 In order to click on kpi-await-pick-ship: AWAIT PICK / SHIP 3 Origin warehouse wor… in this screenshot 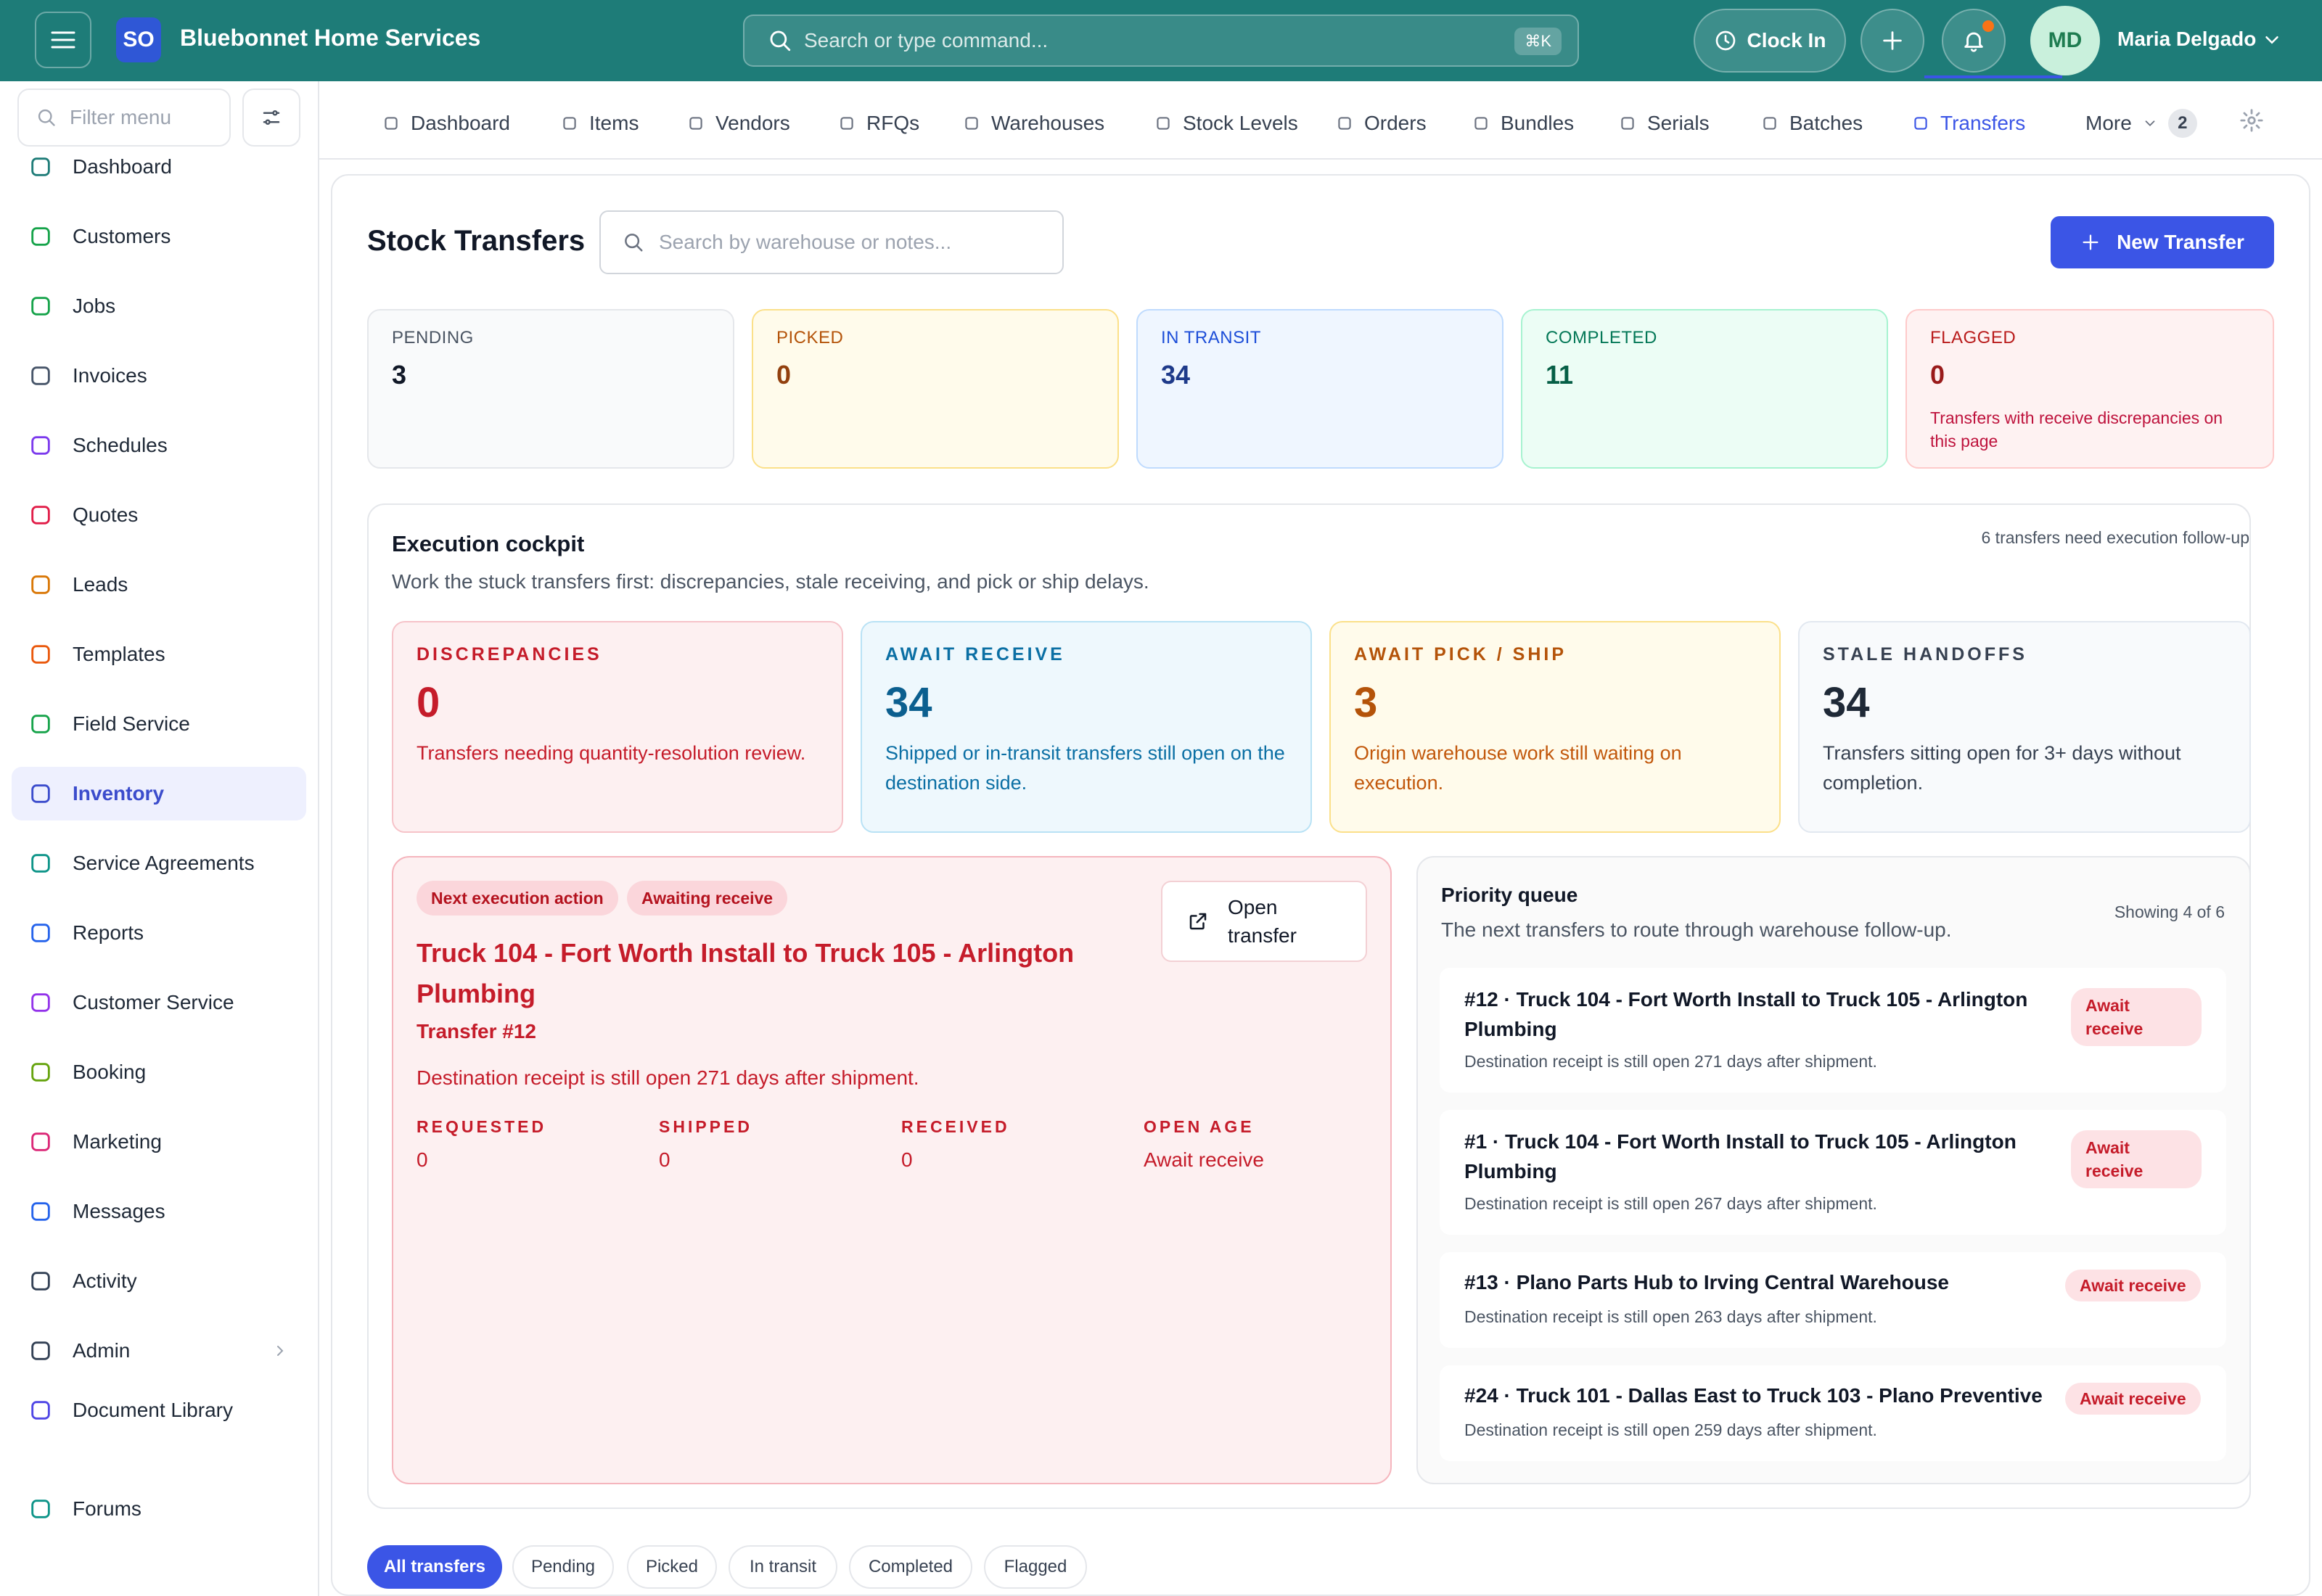, I will do `click(1555, 727)`.